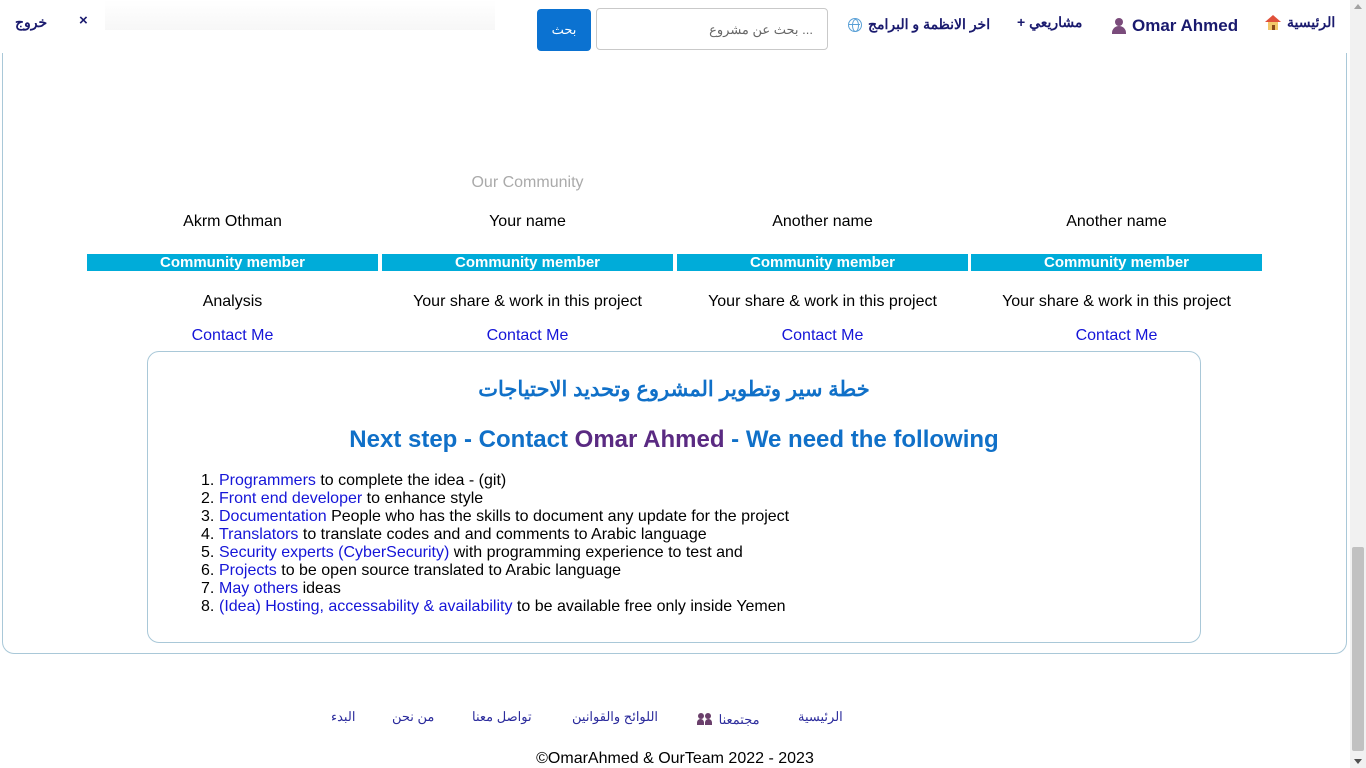 This screenshot has height=768, width=1366. I want to click on need-link: Translators, so click(258, 534).